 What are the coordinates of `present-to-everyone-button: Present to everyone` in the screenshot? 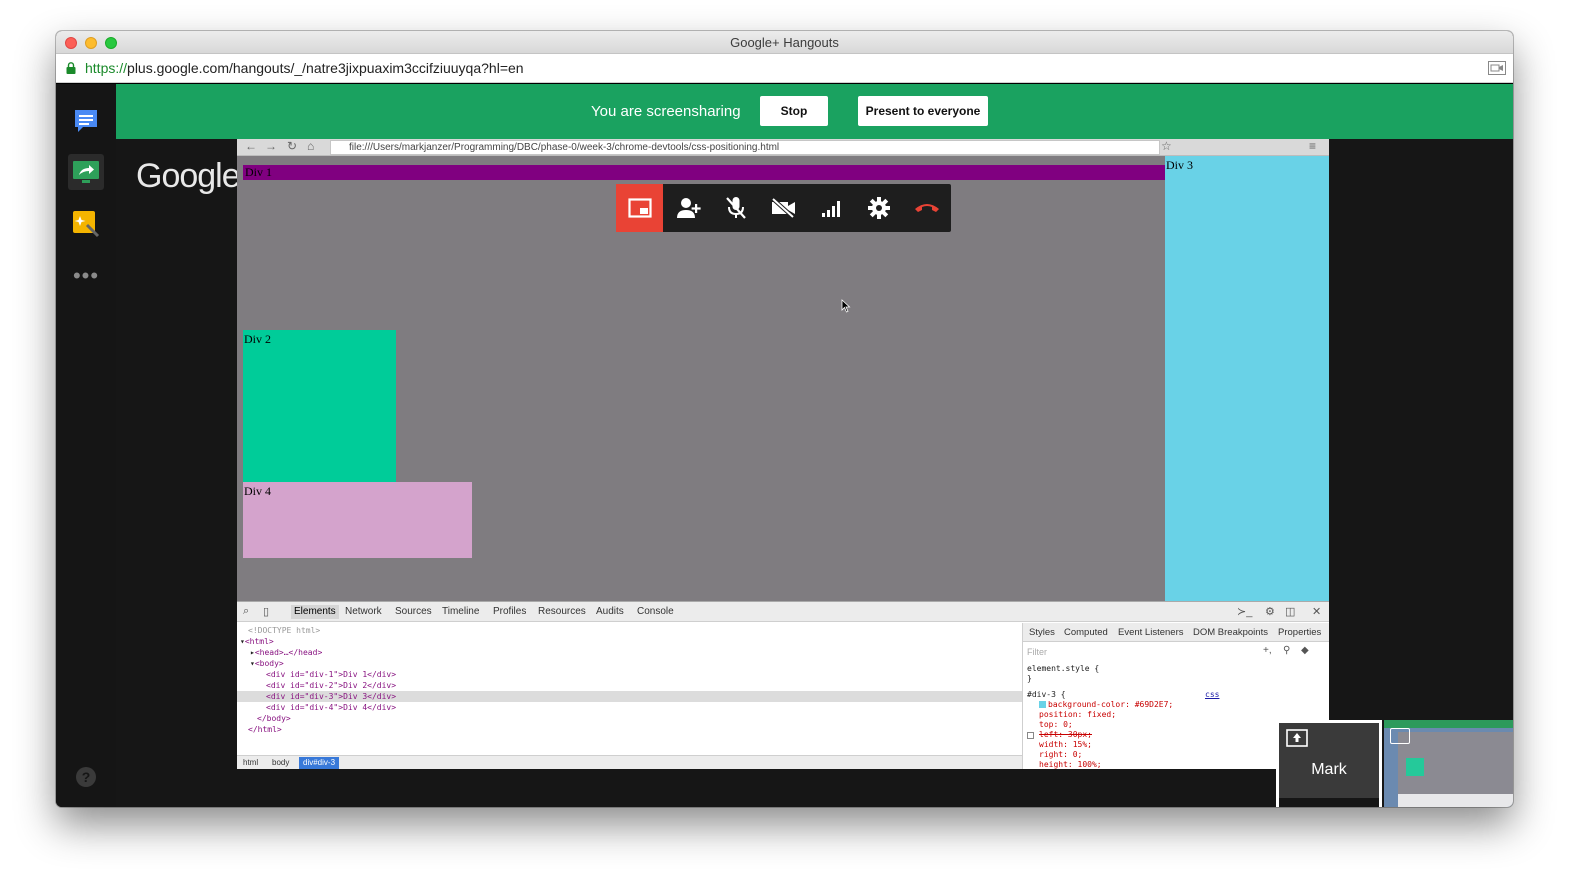 It's located at (923, 111).